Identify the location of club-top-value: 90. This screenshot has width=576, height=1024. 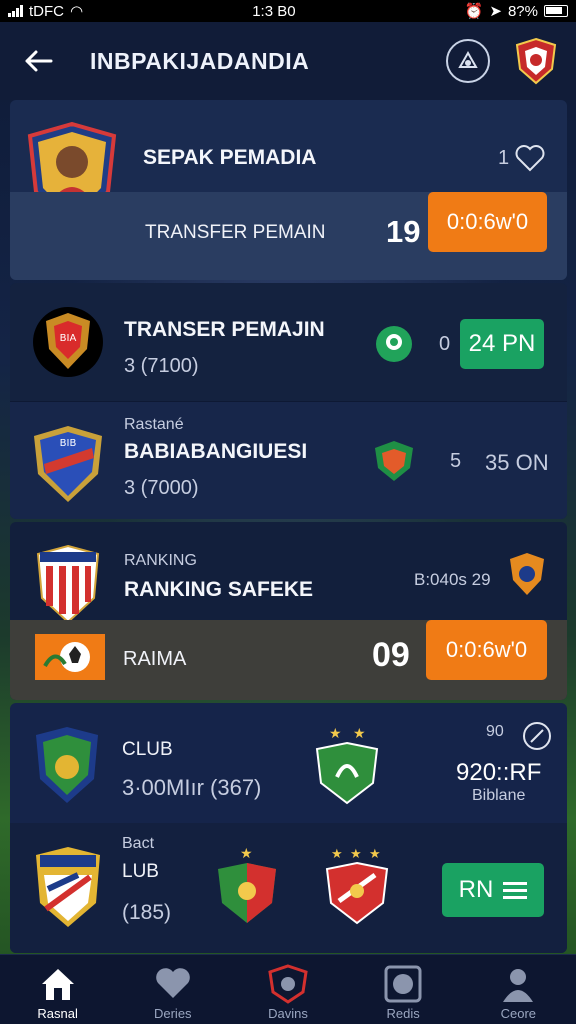
(495, 731).